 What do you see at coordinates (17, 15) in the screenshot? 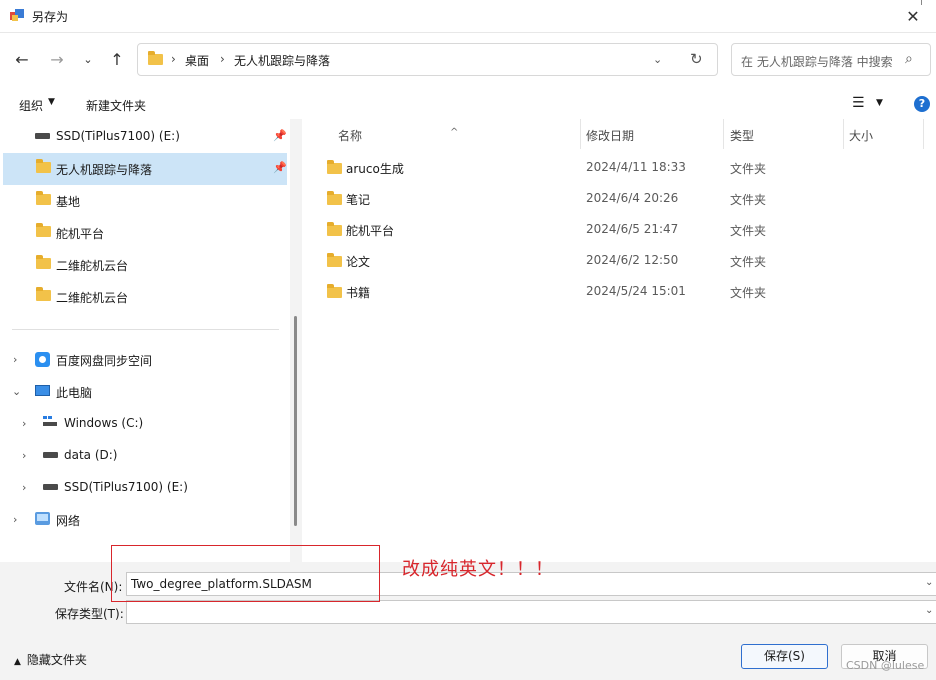
I see `save-as-app-icon` at bounding box center [17, 15].